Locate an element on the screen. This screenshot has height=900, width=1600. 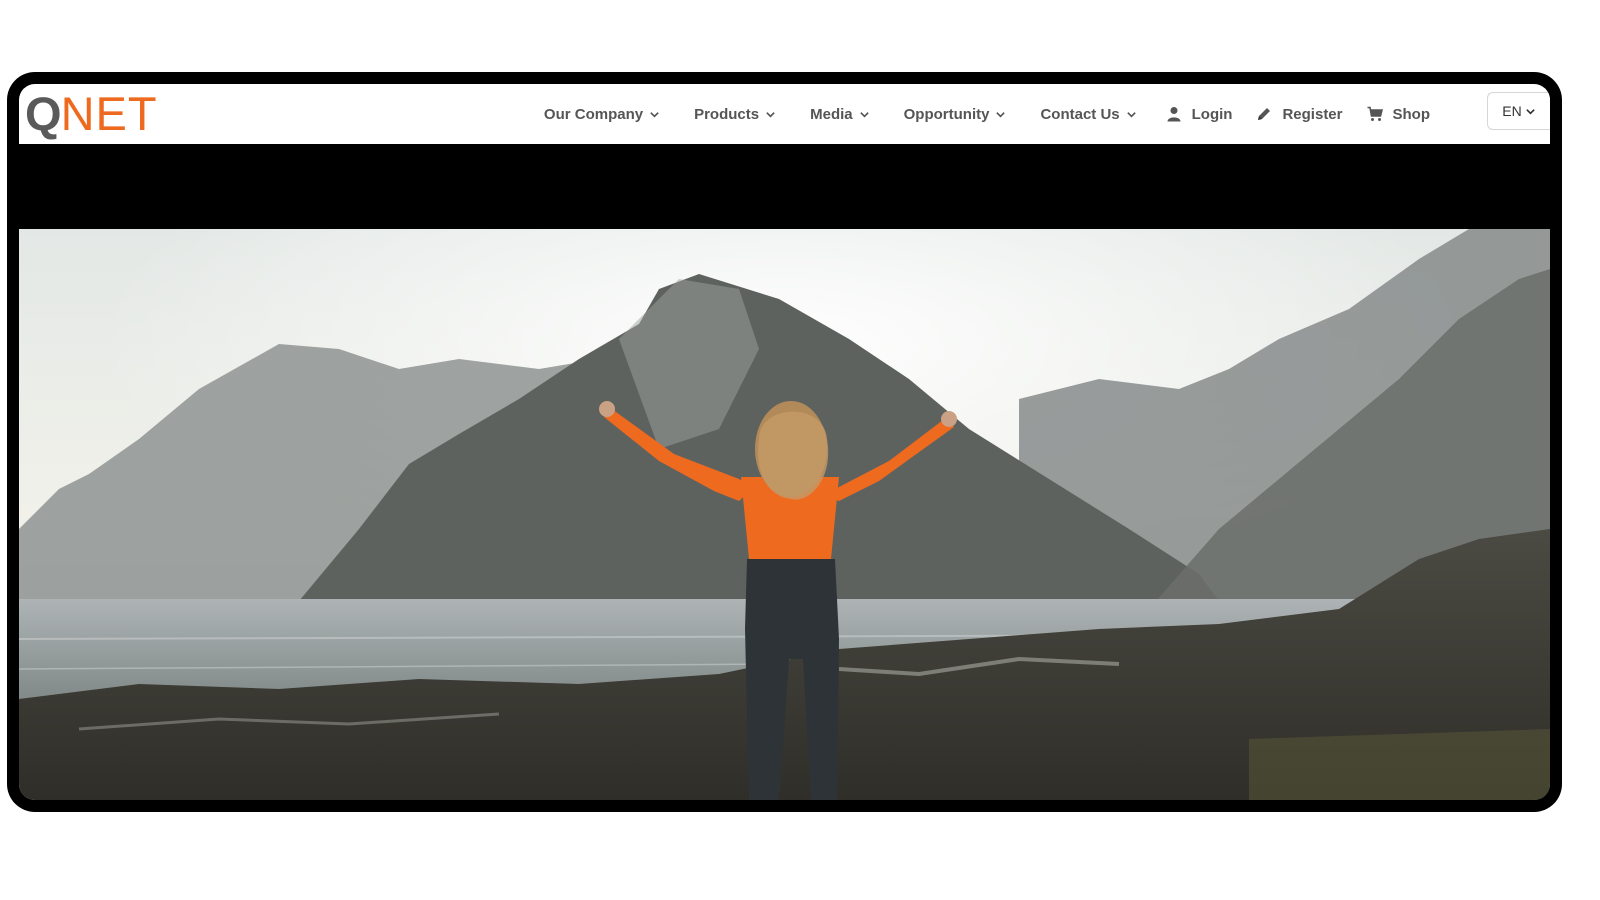
qnet-logo: Q NET is located at coordinates (91, 113).